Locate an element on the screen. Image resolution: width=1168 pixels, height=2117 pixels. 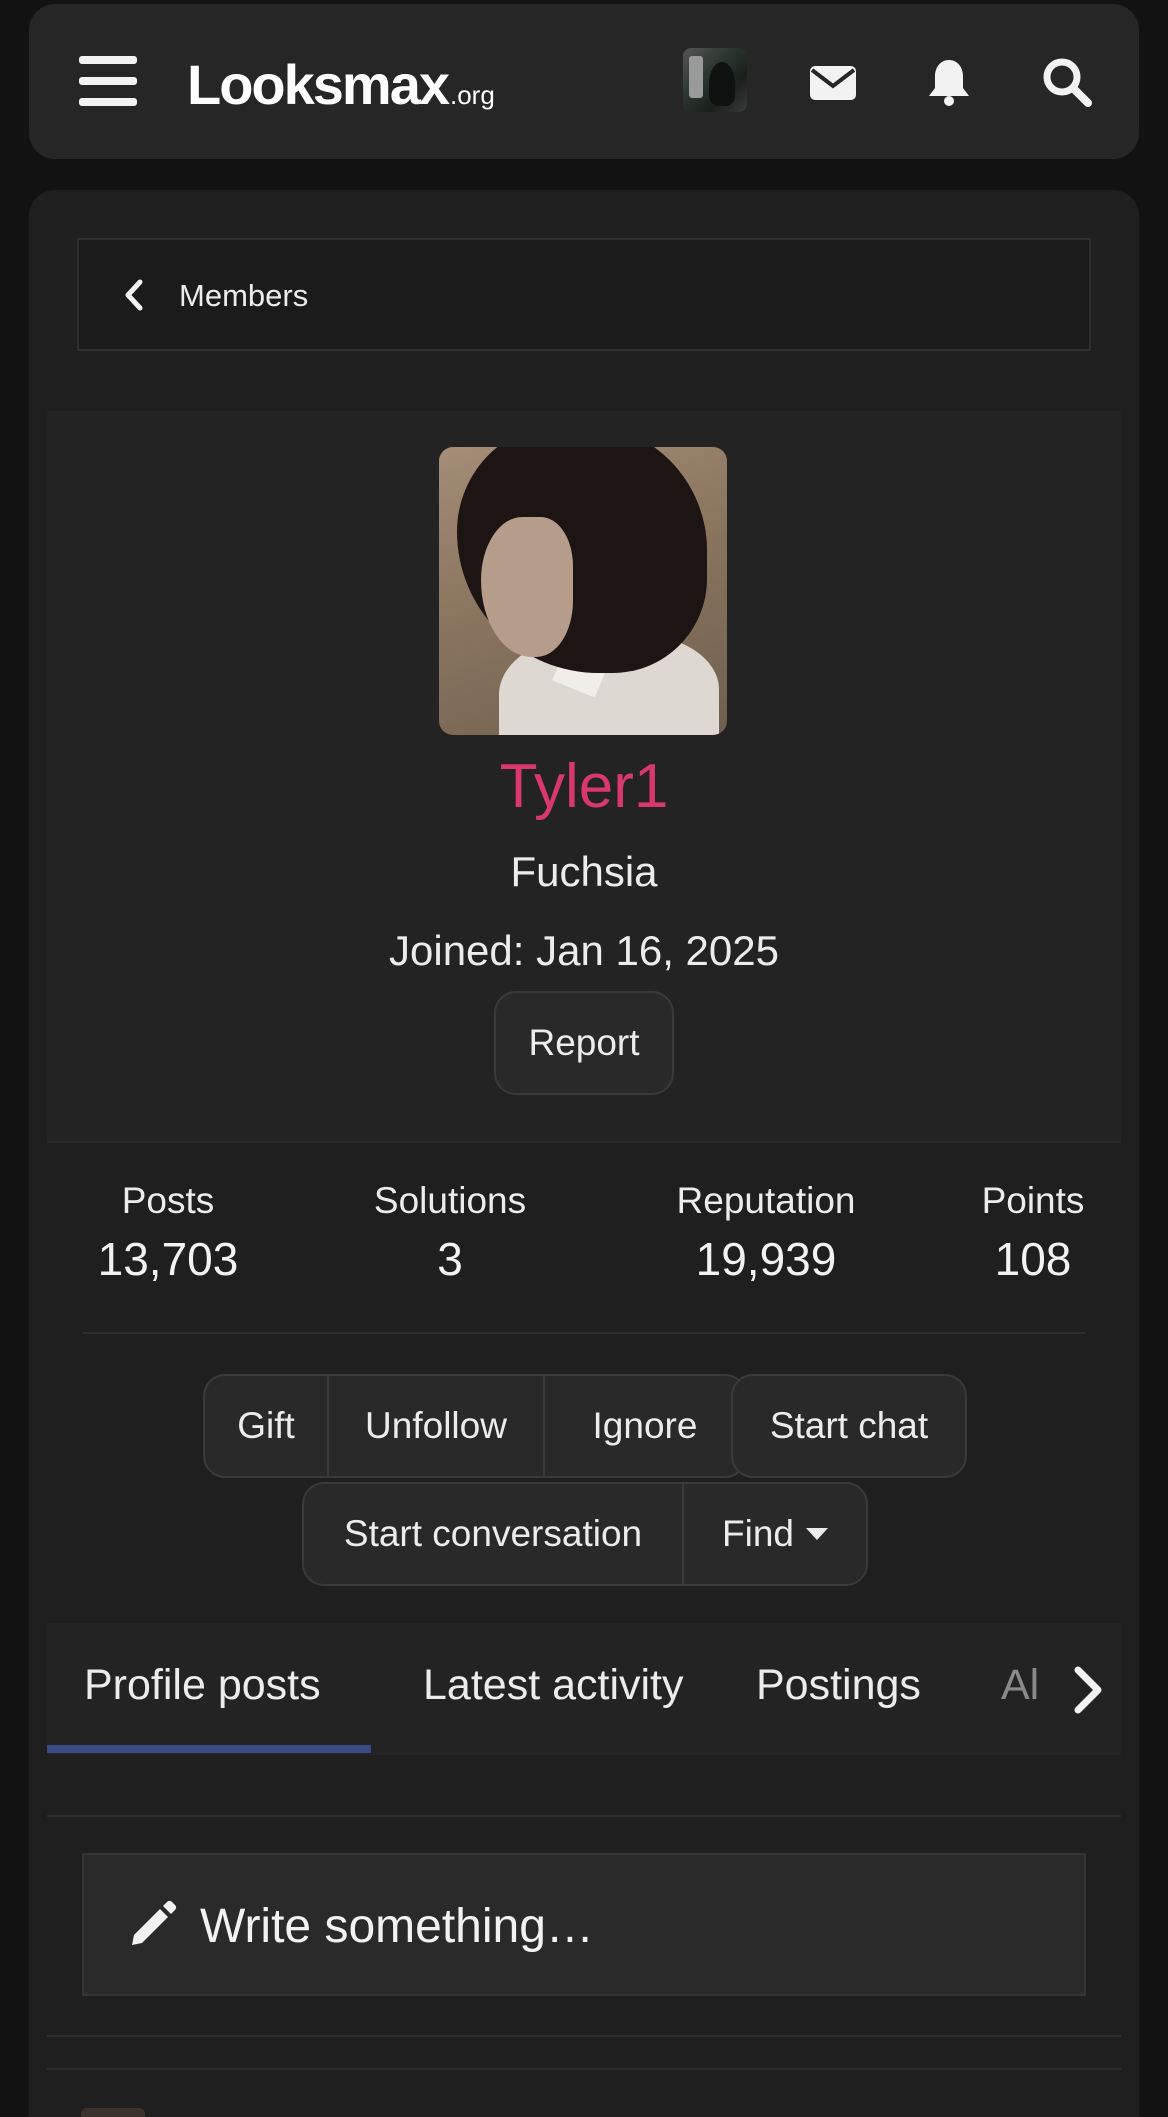
stat-value: 13,703 is located at coordinates (168, 1259).